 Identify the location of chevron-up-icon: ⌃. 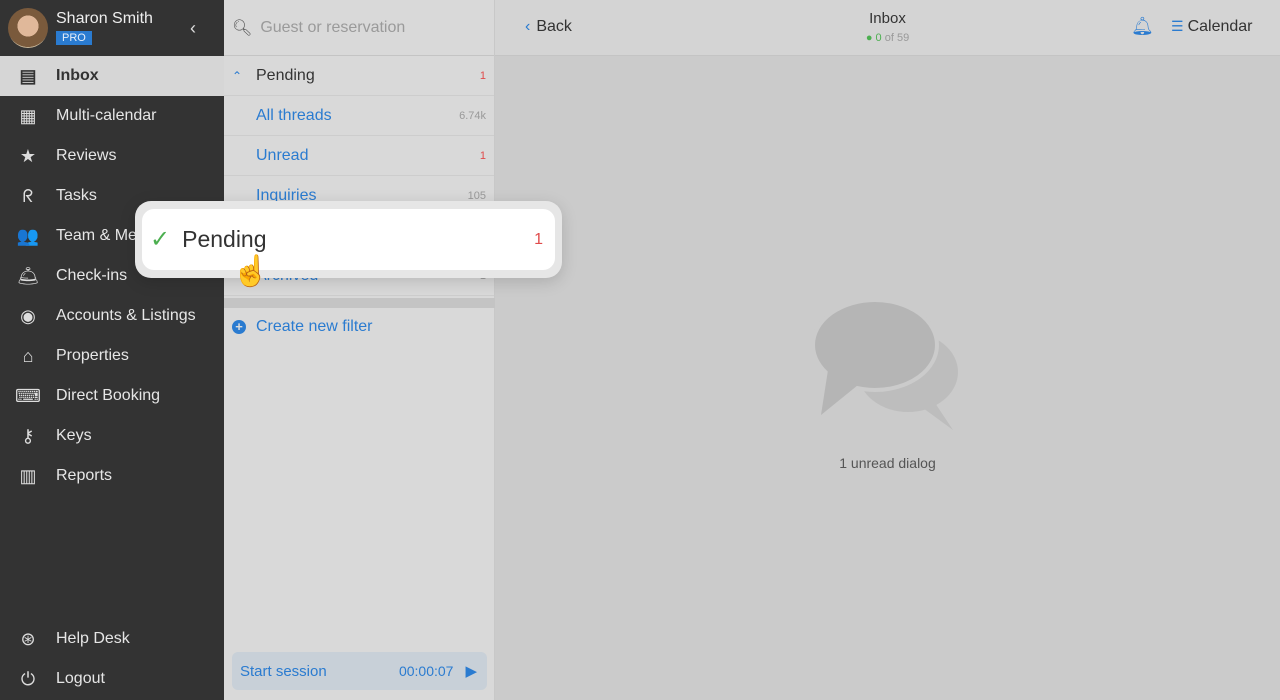
(237, 75).